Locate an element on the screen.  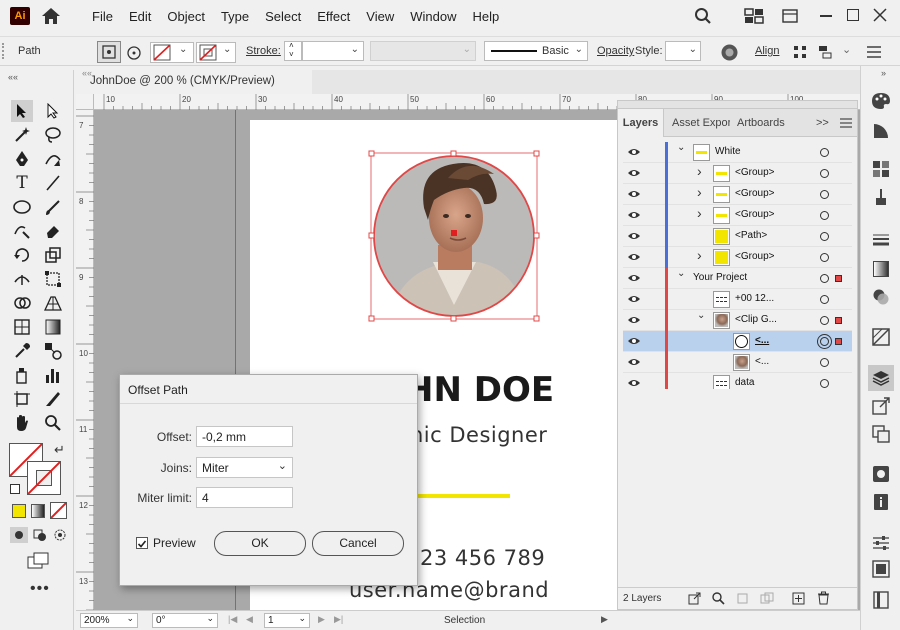
miter-limit-input is located at coordinates (244, 497).